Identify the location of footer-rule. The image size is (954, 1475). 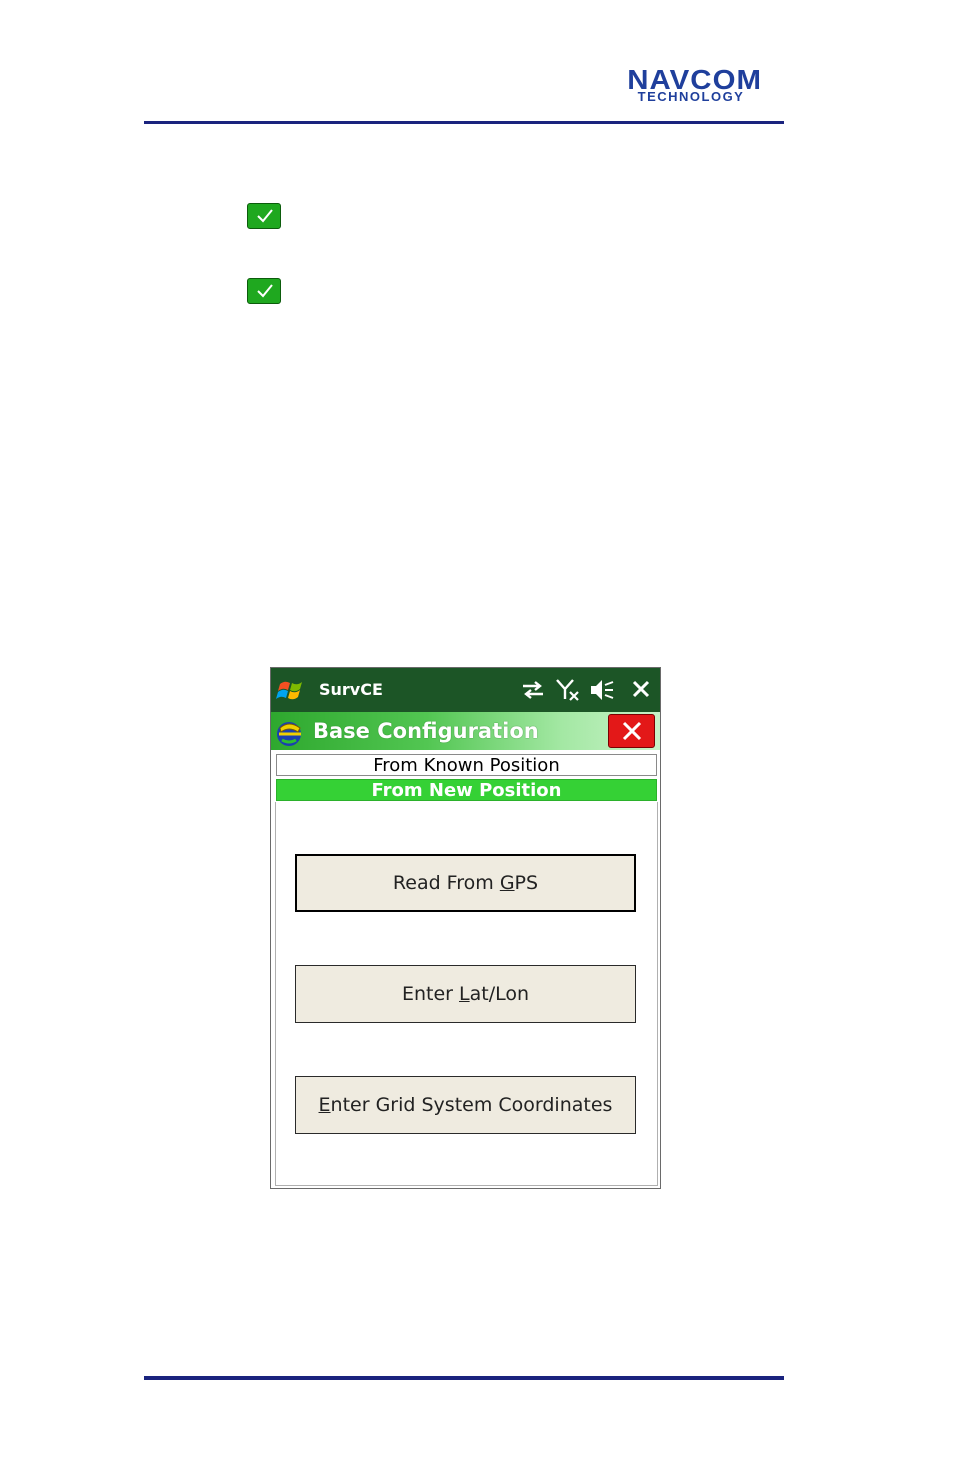
(464, 1378).